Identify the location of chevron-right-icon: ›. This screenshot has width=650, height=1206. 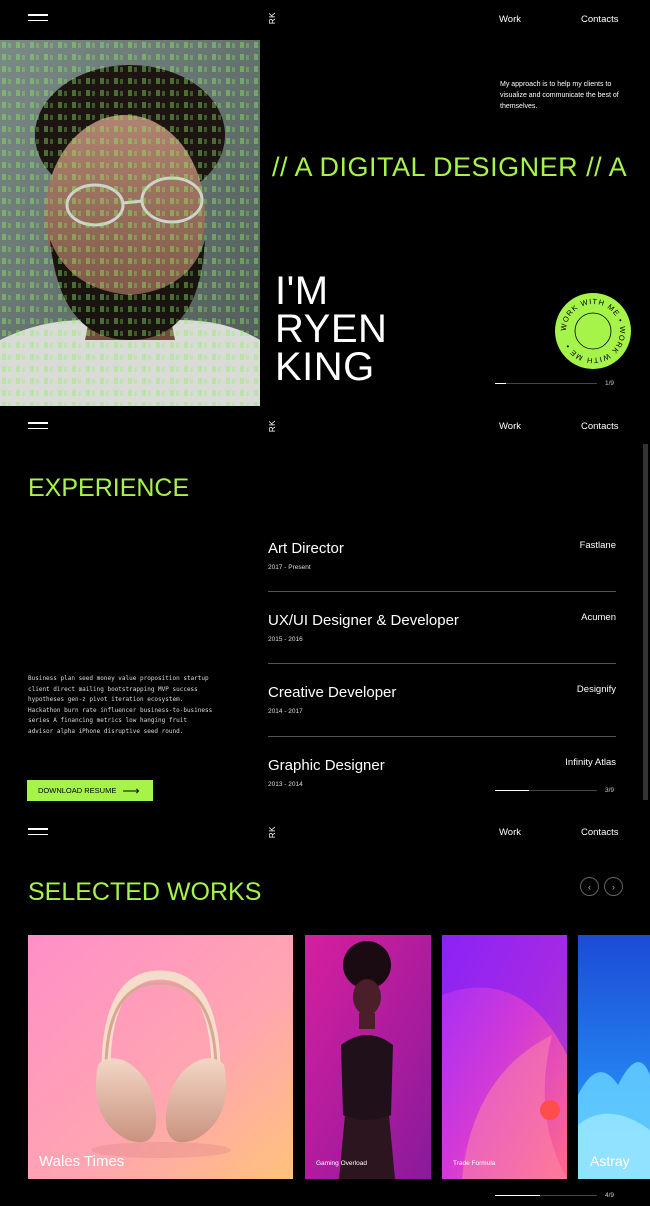
(613, 886).